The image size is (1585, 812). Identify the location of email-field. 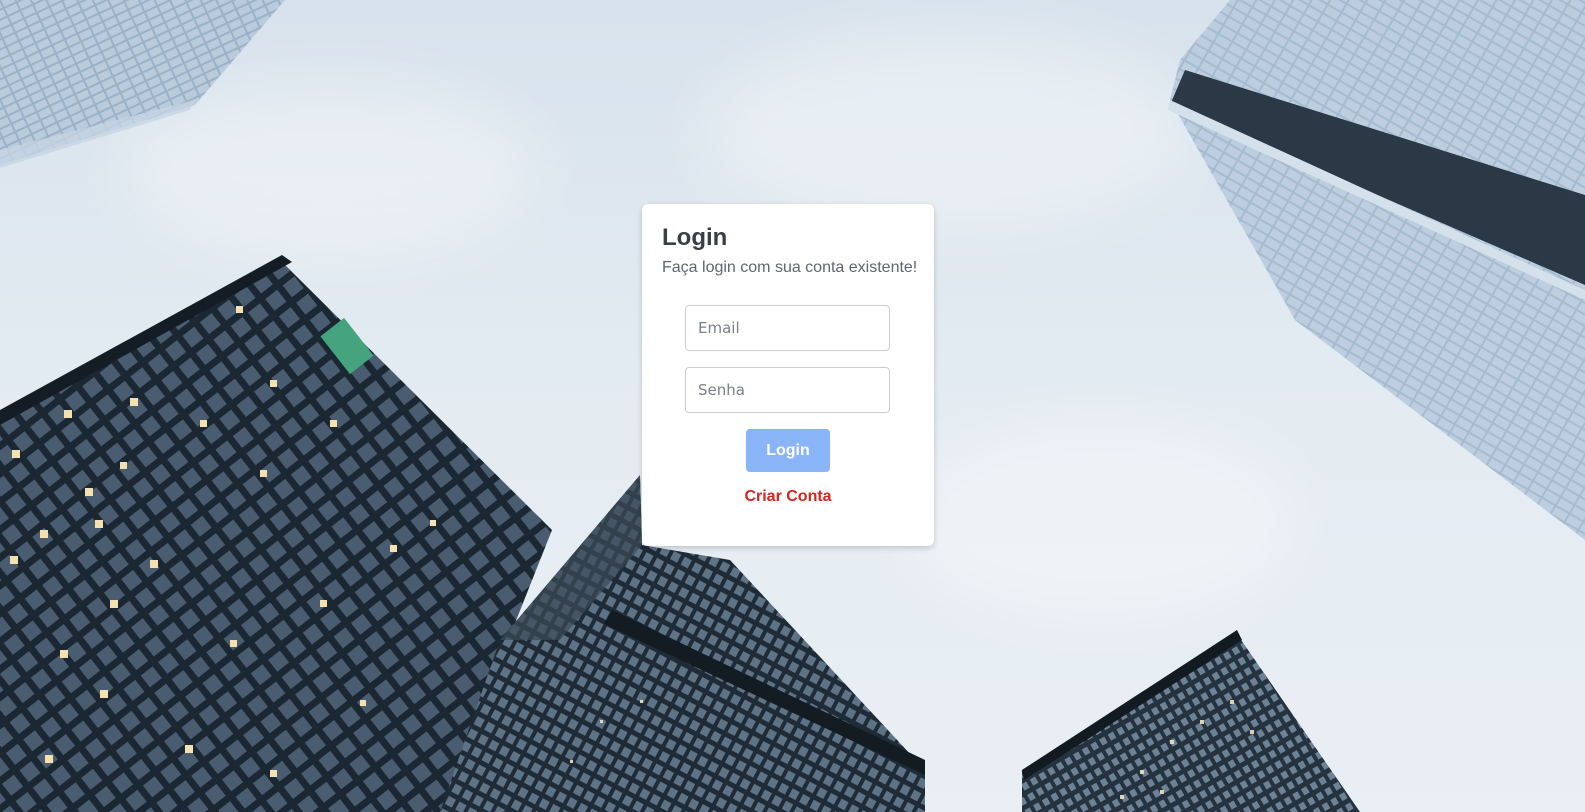
(787, 328).